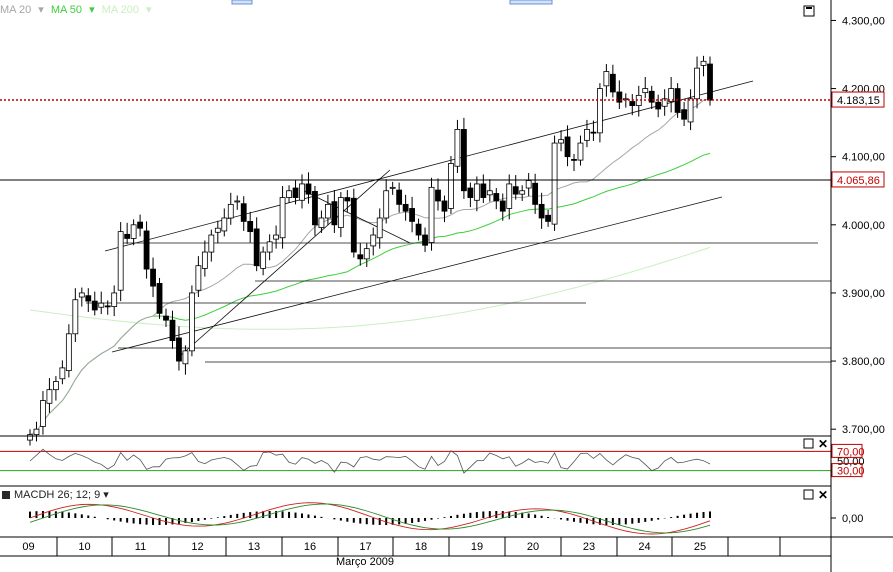 Image resolution: width=893 pixels, height=572 pixels. Describe the element at coordinates (863, 158) in the screenshot. I see `price-tick-label: 4.100,00` at that location.